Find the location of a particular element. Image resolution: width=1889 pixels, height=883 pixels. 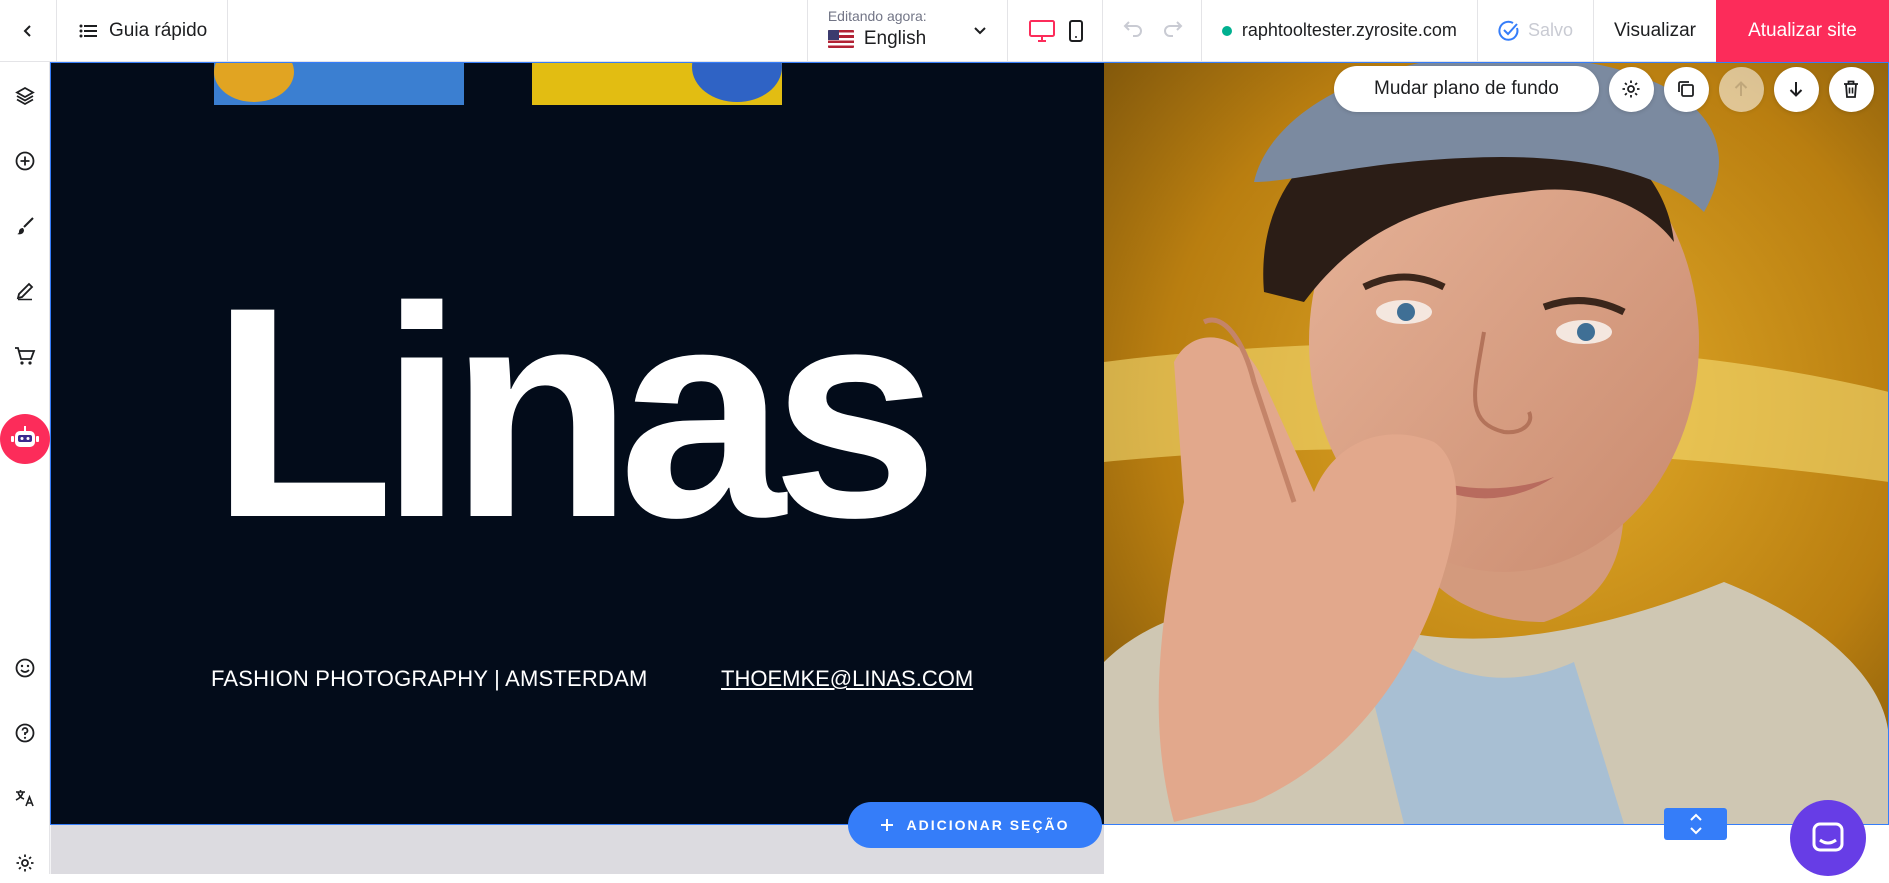

move-section-down-button is located at coordinates (1796, 89).